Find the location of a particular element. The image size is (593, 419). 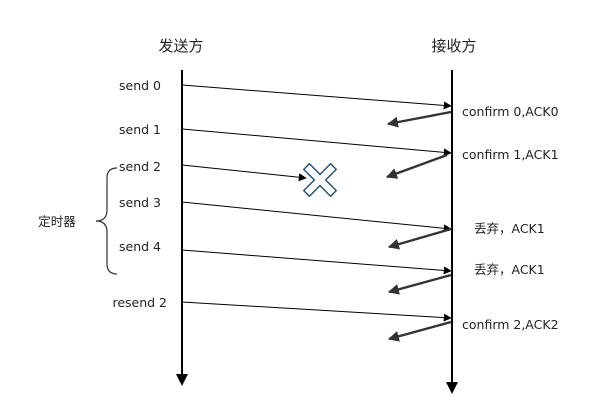

send-3-label: send 3 is located at coordinates (140, 202).